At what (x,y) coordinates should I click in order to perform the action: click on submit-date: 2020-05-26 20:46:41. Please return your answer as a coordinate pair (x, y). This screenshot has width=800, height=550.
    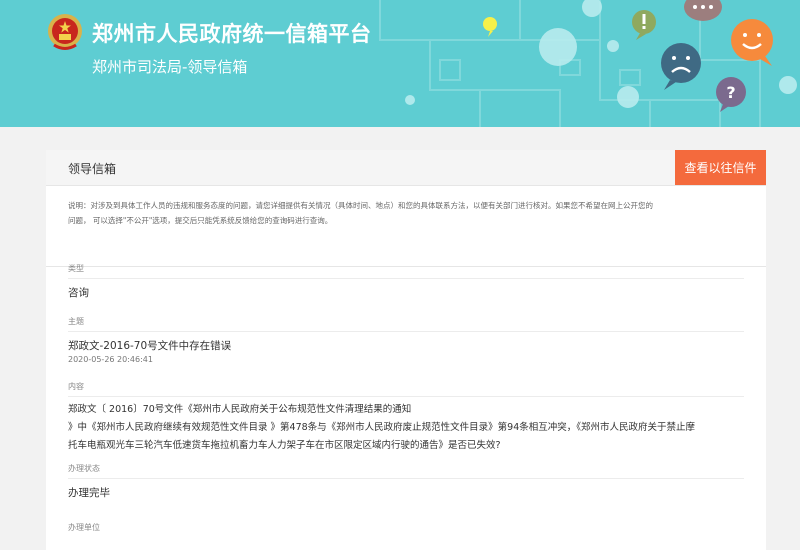
    Looking at the image, I should click on (110, 359).